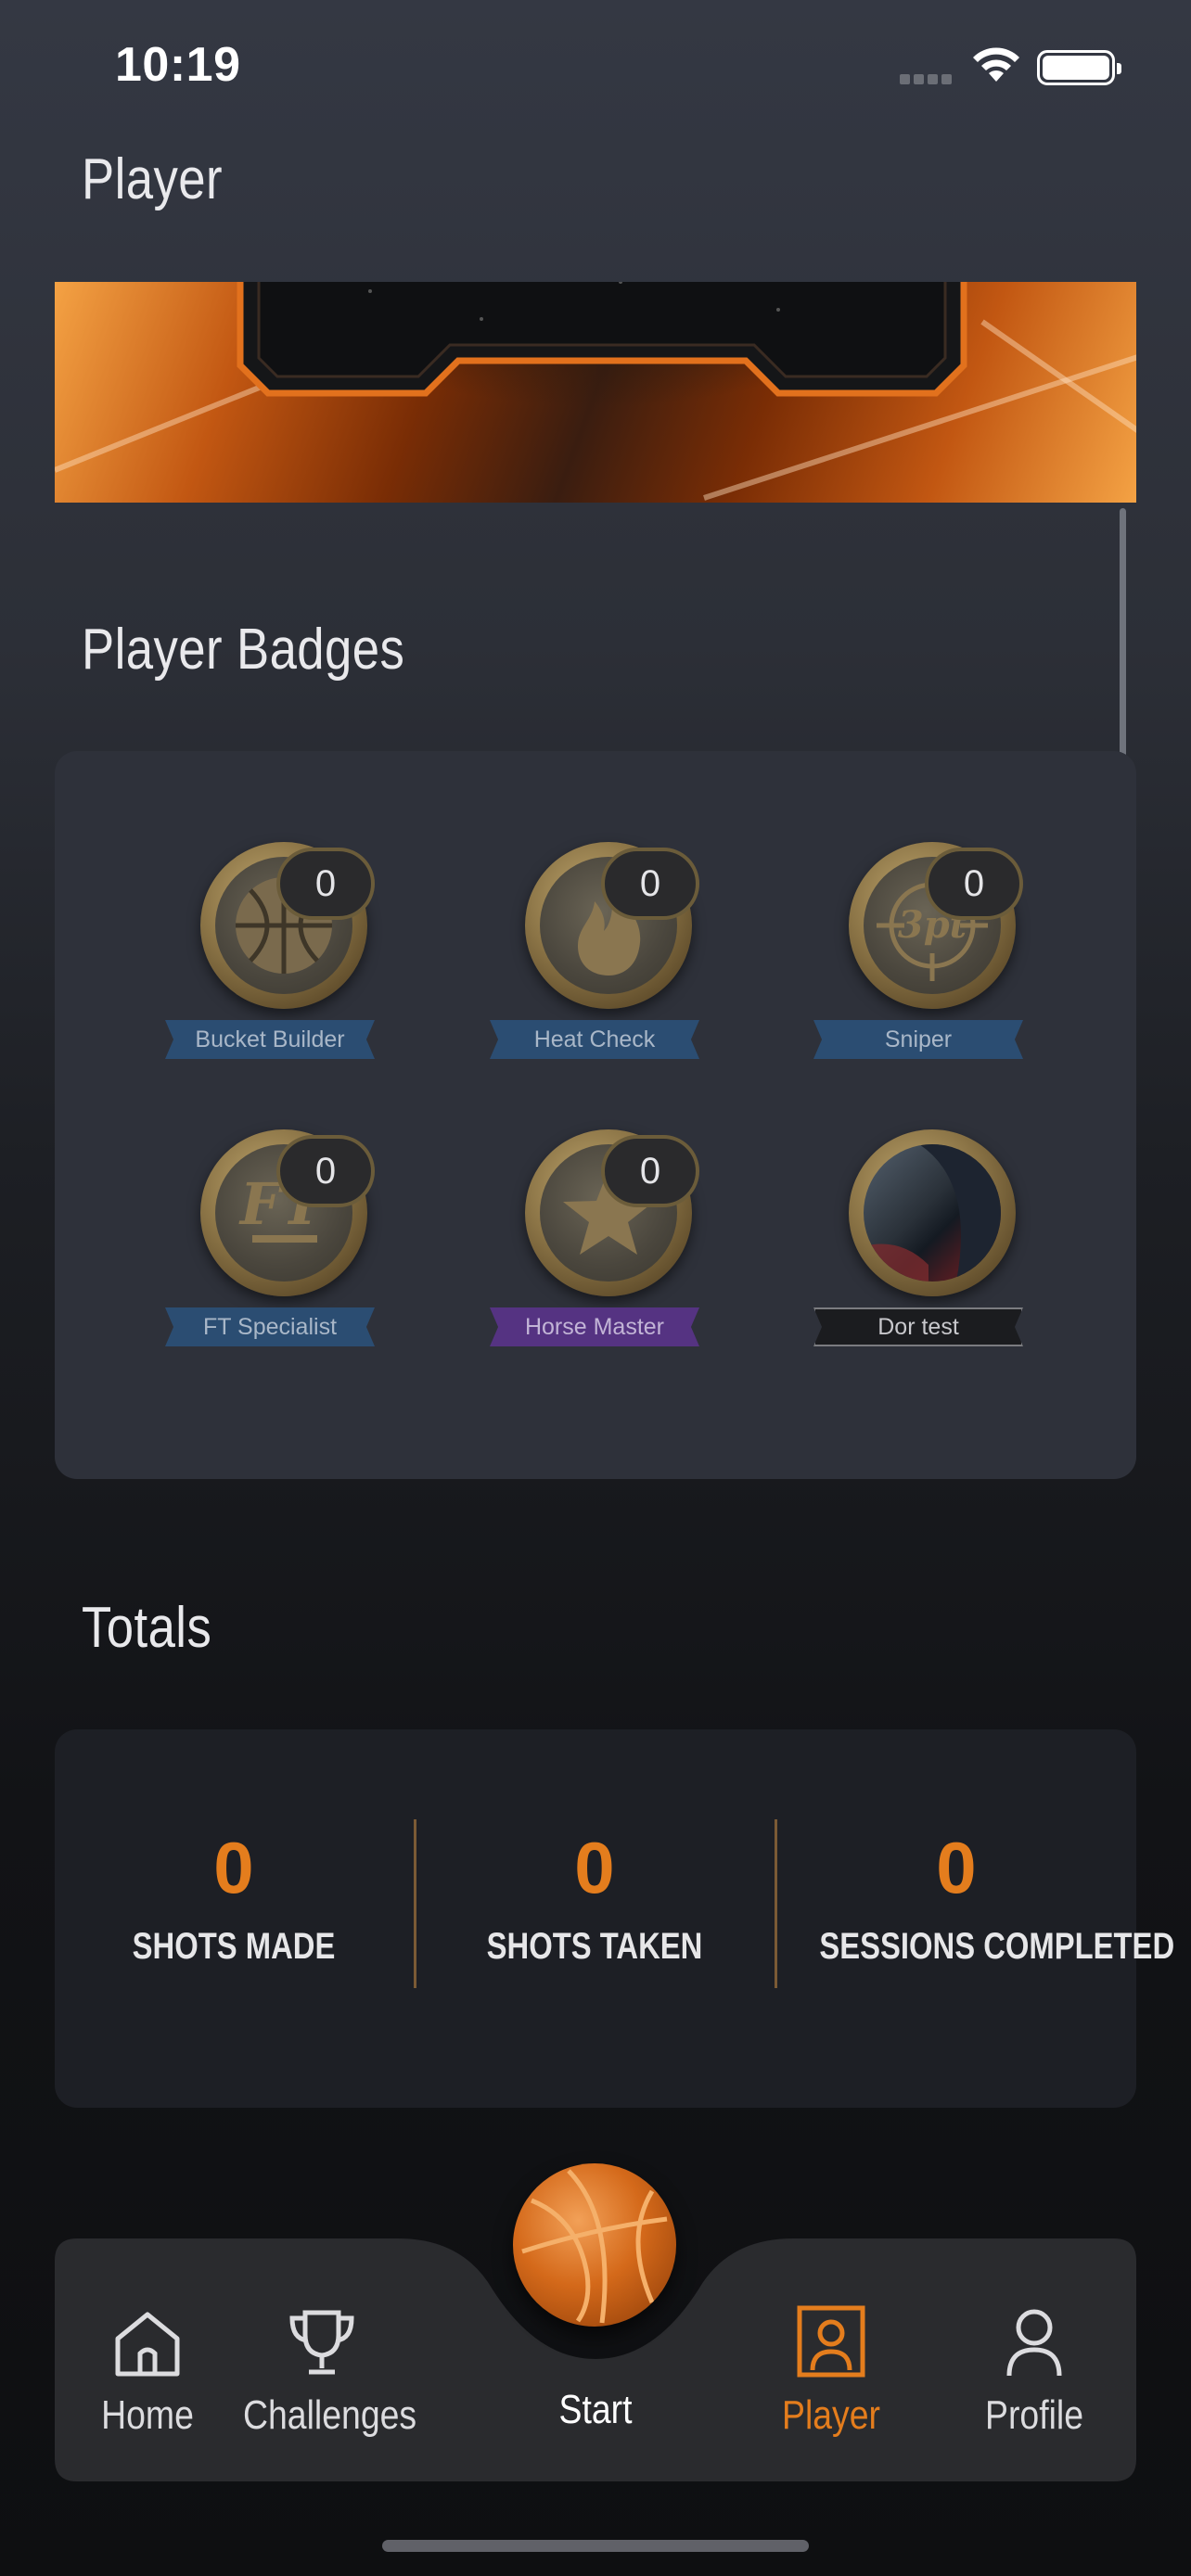  I want to click on tab-challenges: Challenges, so click(323, 2366).